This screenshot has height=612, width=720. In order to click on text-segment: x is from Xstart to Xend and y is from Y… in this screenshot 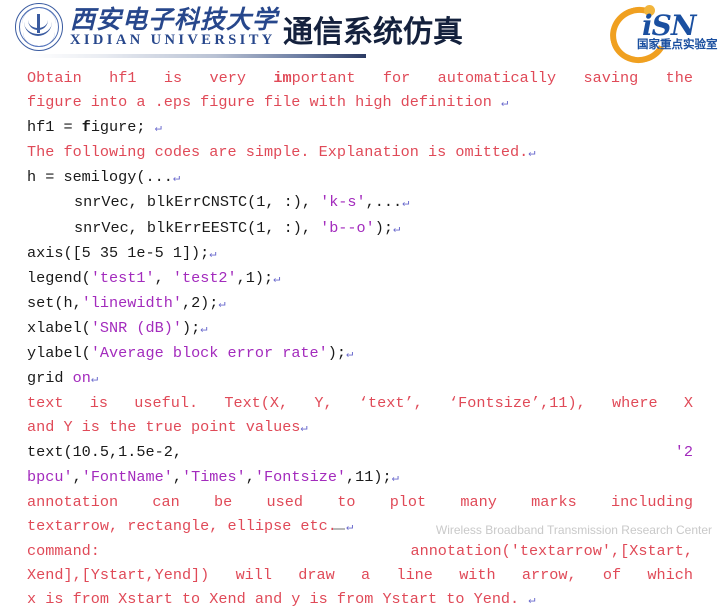, I will do `click(278, 598)`.